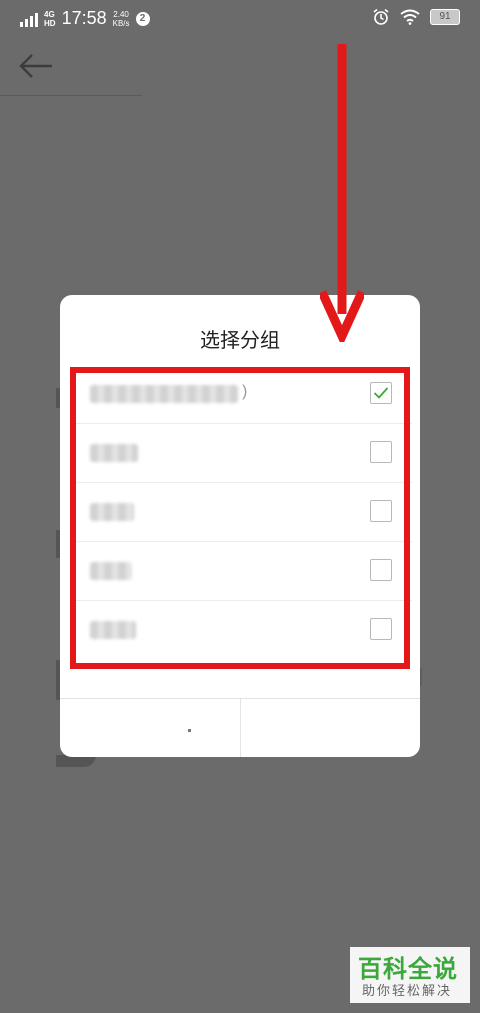 The image size is (480, 1013). What do you see at coordinates (408, 969) in the screenshot?
I see `watermark-logo: 百科全说` at bounding box center [408, 969].